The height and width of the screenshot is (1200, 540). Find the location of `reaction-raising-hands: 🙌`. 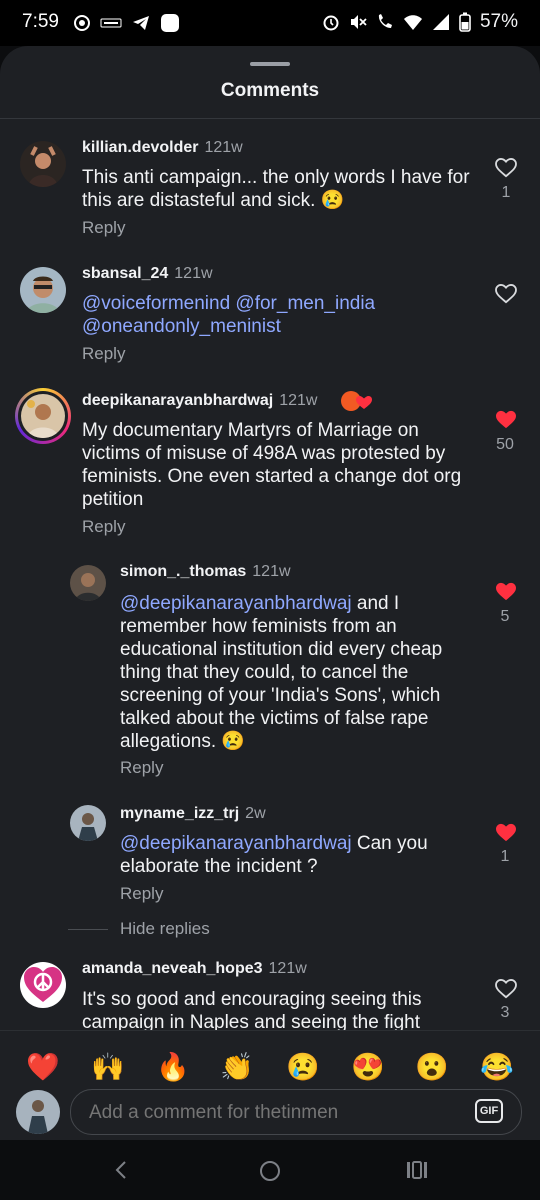

reaction-raising-hands: 🙌 is located at coordinates (108, 1067).